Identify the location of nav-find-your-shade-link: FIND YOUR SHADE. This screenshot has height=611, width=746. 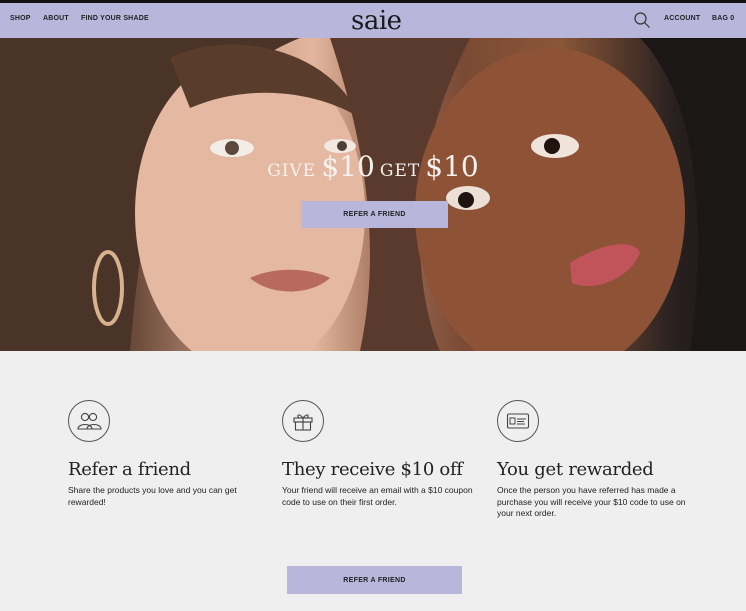
(115, 18).